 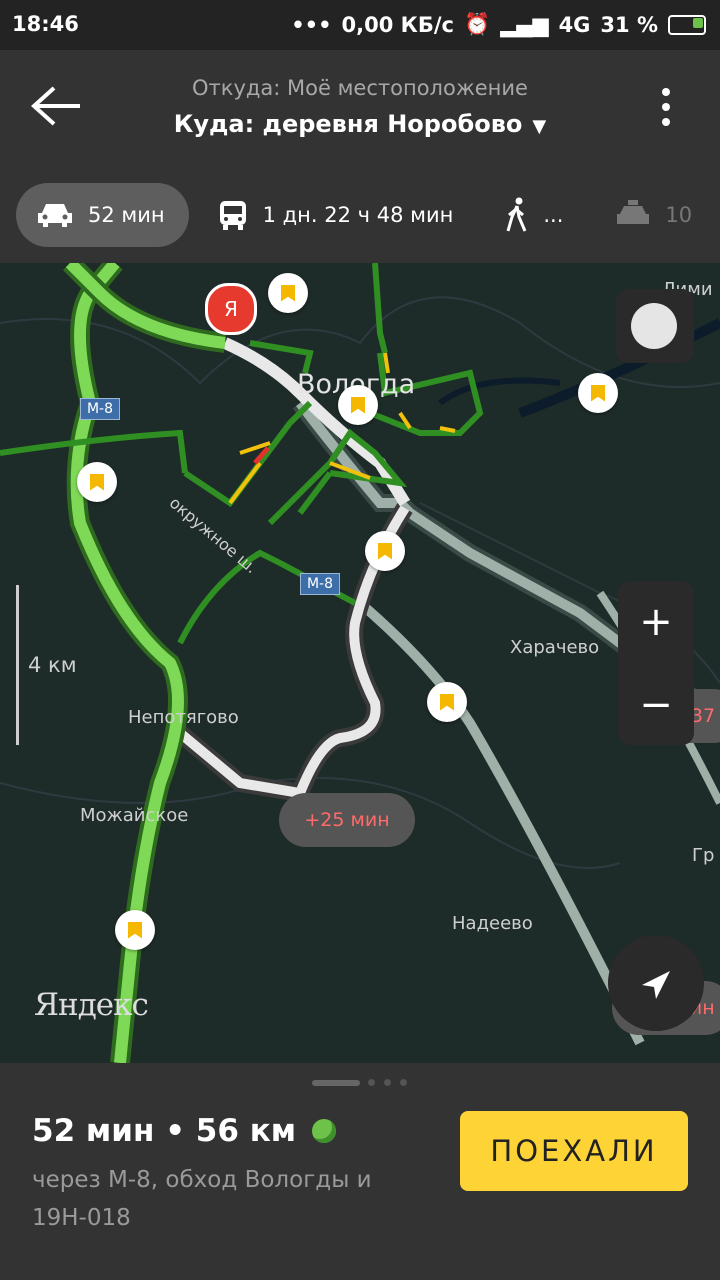 I want to click on zoom-in-button: +, so click(x=656, y=622).